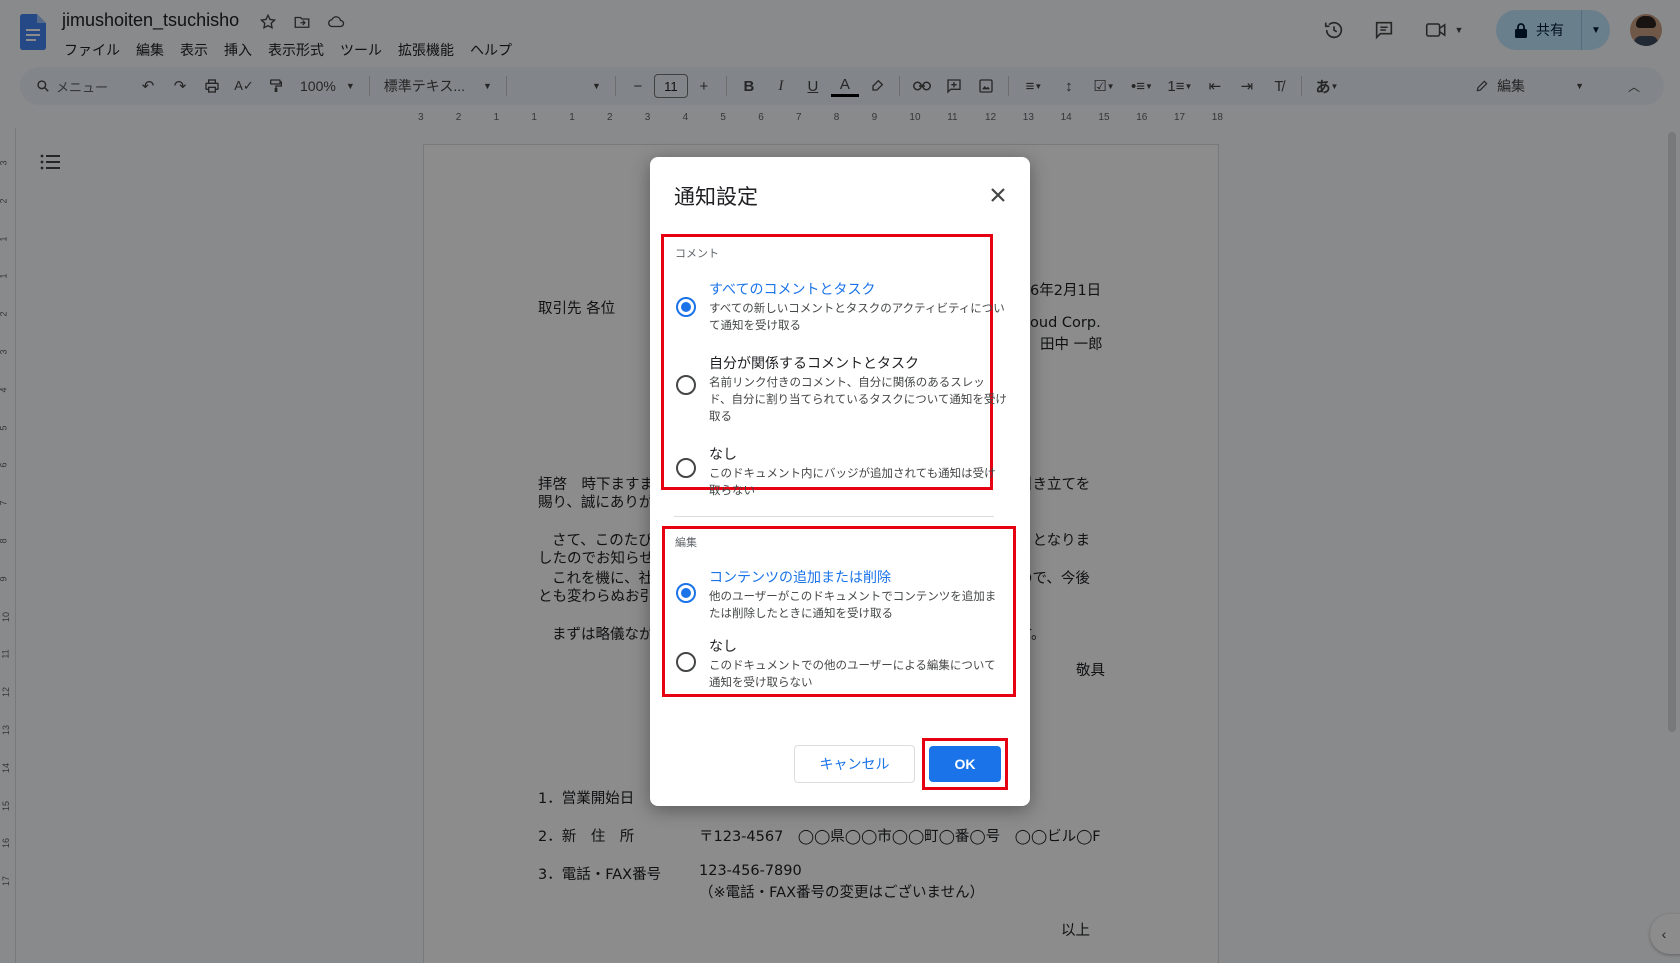 This screenshot has height=963, width=1680. I want to click on close-icon, so click(998, 195).